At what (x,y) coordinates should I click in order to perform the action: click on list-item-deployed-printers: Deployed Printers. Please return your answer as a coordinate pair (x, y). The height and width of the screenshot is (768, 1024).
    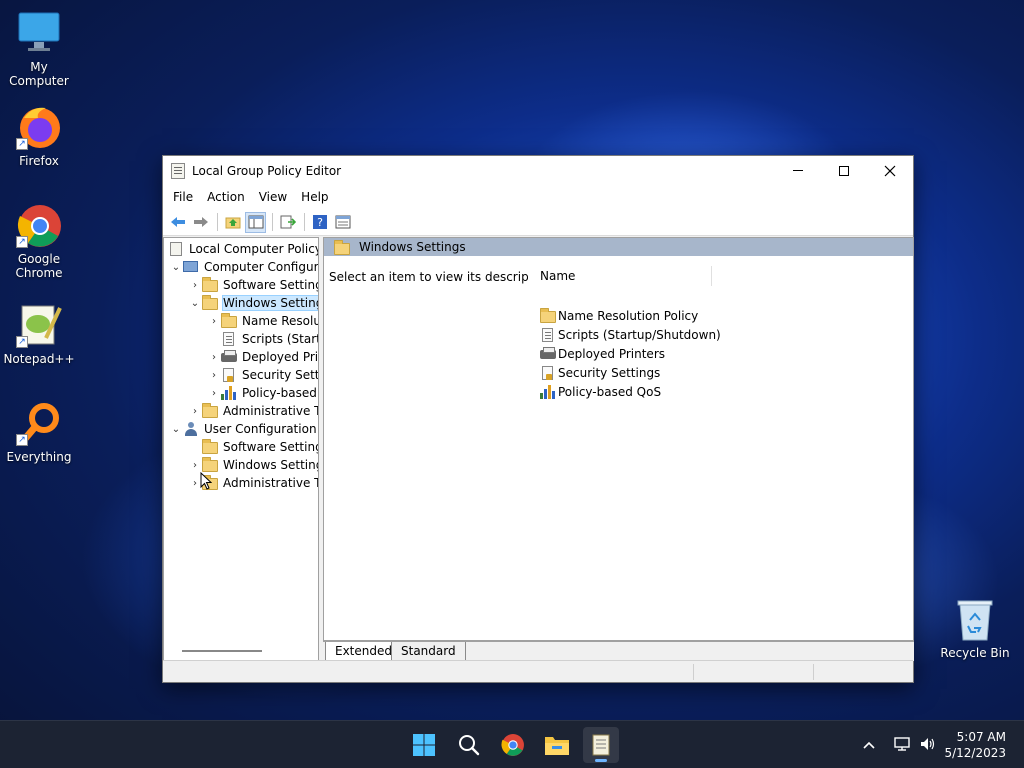
    Looking at the image, I should click on (602, 353).